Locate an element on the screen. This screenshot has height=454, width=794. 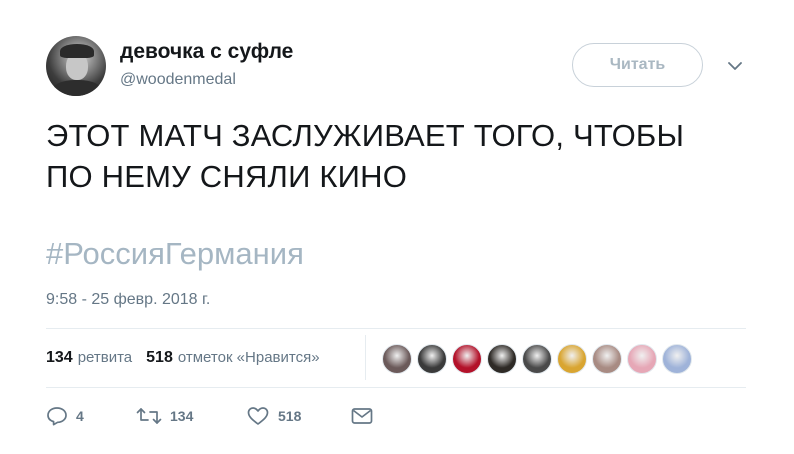
like-button: 518 is located at coordinates (298, 416).